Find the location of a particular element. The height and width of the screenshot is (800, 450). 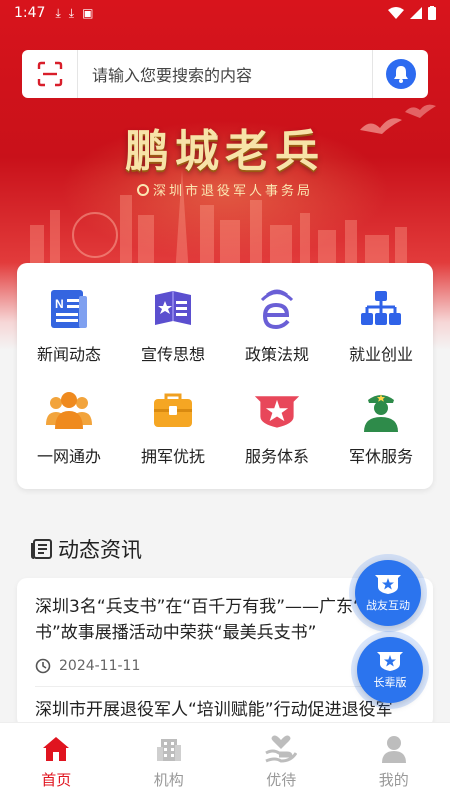

tab-label: 优待 is located at coordinates (281, 780).